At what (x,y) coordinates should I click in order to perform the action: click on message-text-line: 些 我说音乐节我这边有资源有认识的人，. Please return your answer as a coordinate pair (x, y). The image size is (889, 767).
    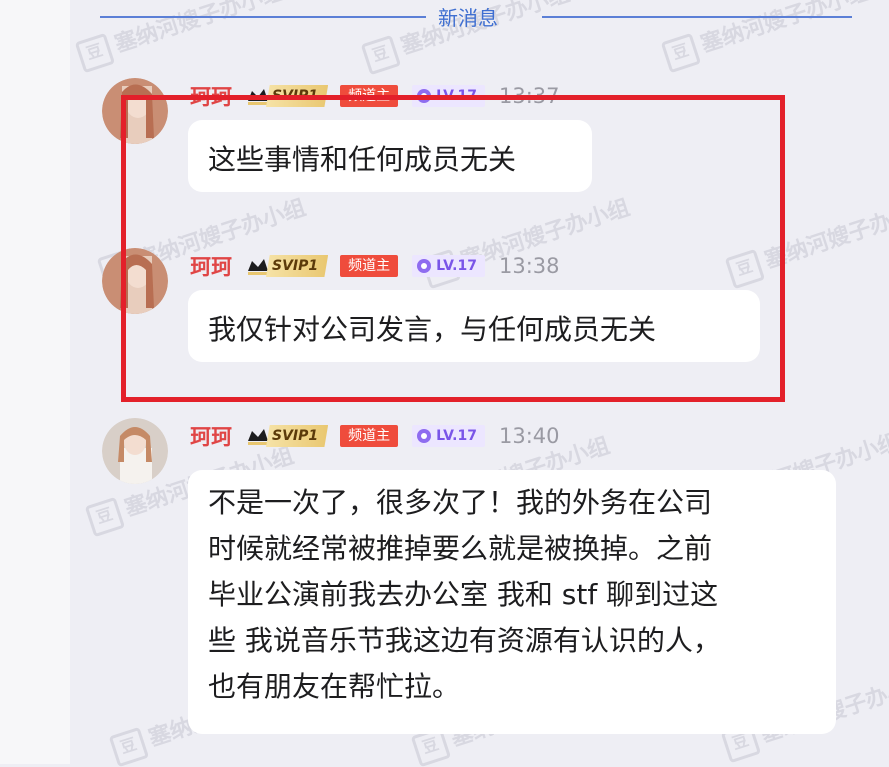
    Looking at the image, I should click on (464, 640).